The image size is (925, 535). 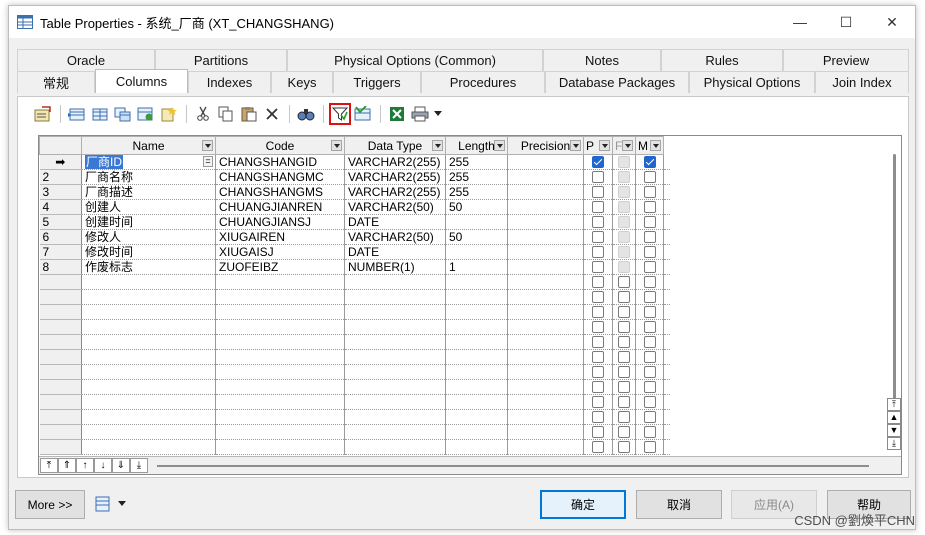 What do you see at coordinates (148, 177) in the screenshot?
I see `cell-name: 厂商名称` at bounding box center [148, 177].